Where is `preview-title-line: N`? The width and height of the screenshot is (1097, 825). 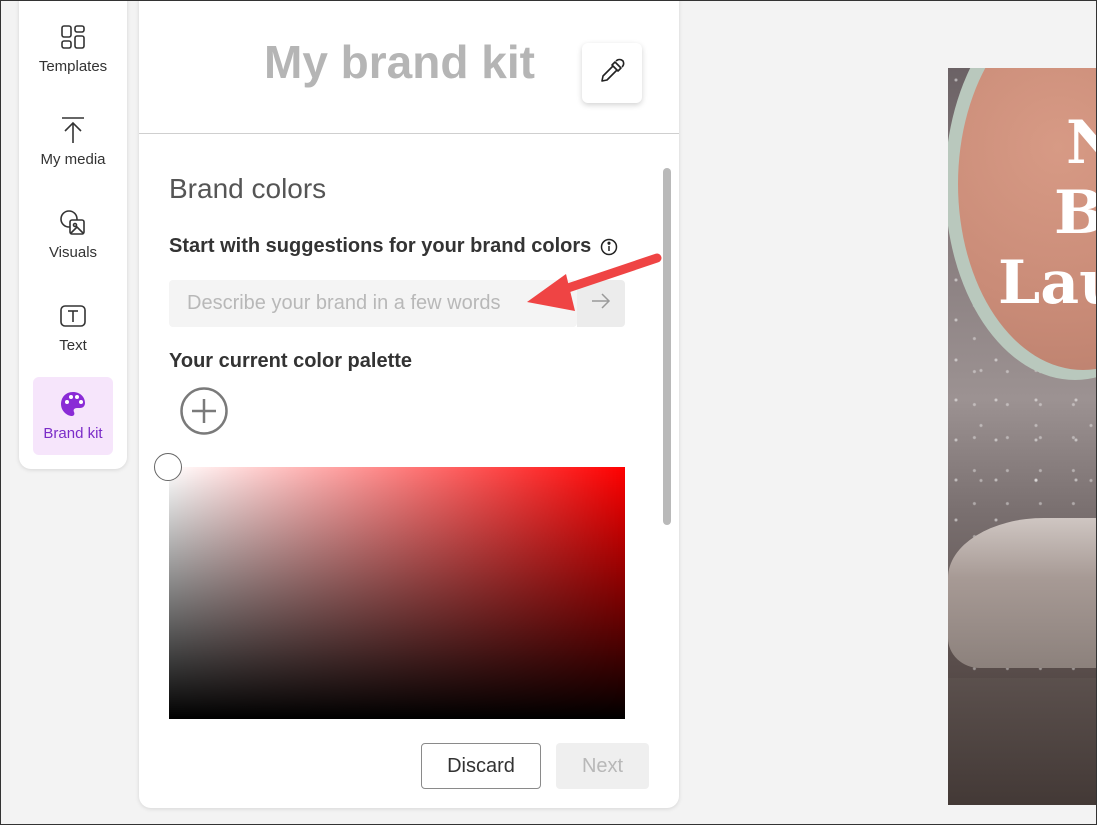
preview-title-line: N is located at coordinates (1081, 143).